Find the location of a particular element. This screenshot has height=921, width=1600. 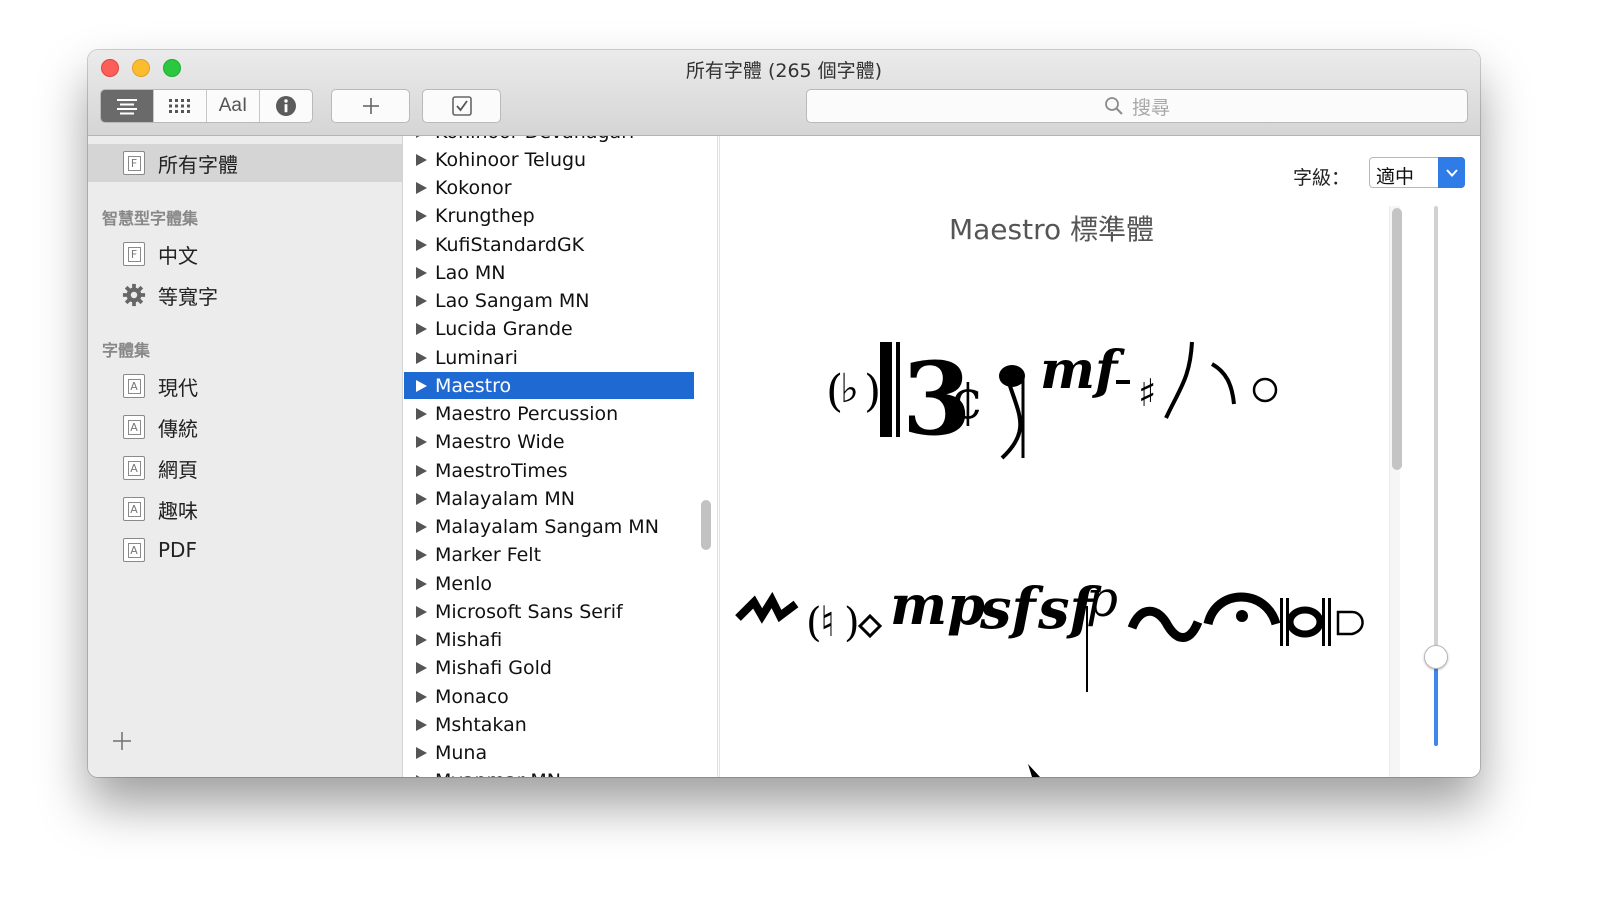

font-list-item: Krungthep is located at coordinates (549, 216).